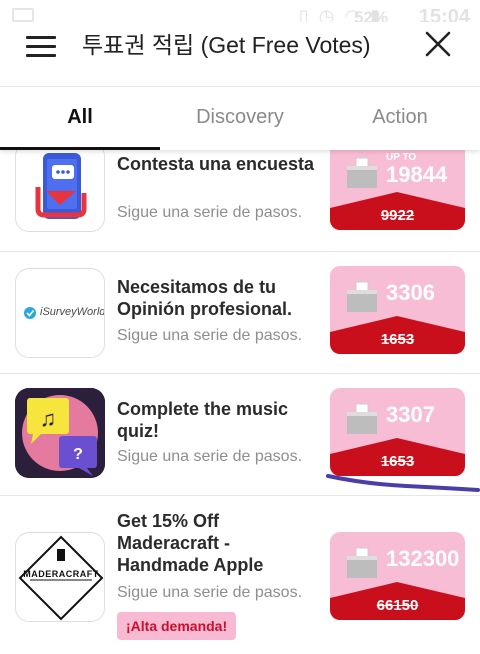  I want to click on tab-action: Action, so click(400, 119).